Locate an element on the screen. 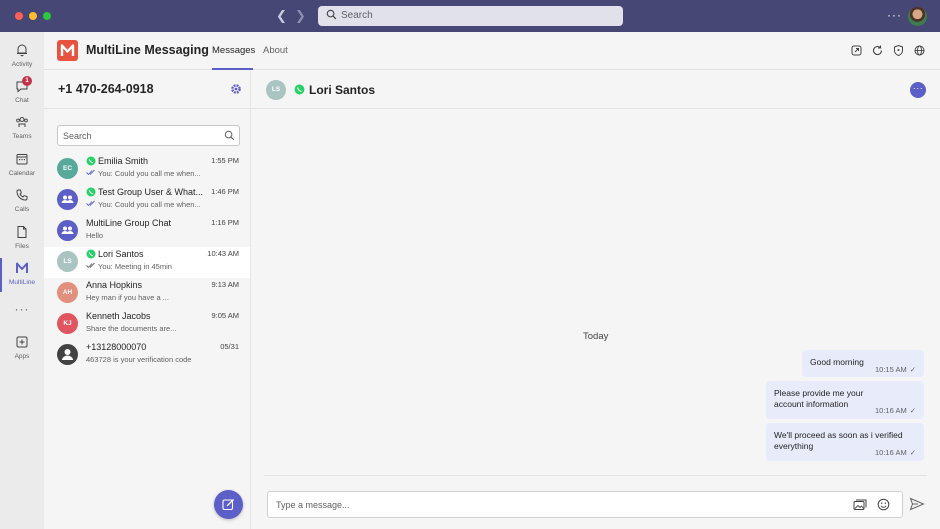 The image size is (940, 529). popout-icon is located at coordinates (856, 50).